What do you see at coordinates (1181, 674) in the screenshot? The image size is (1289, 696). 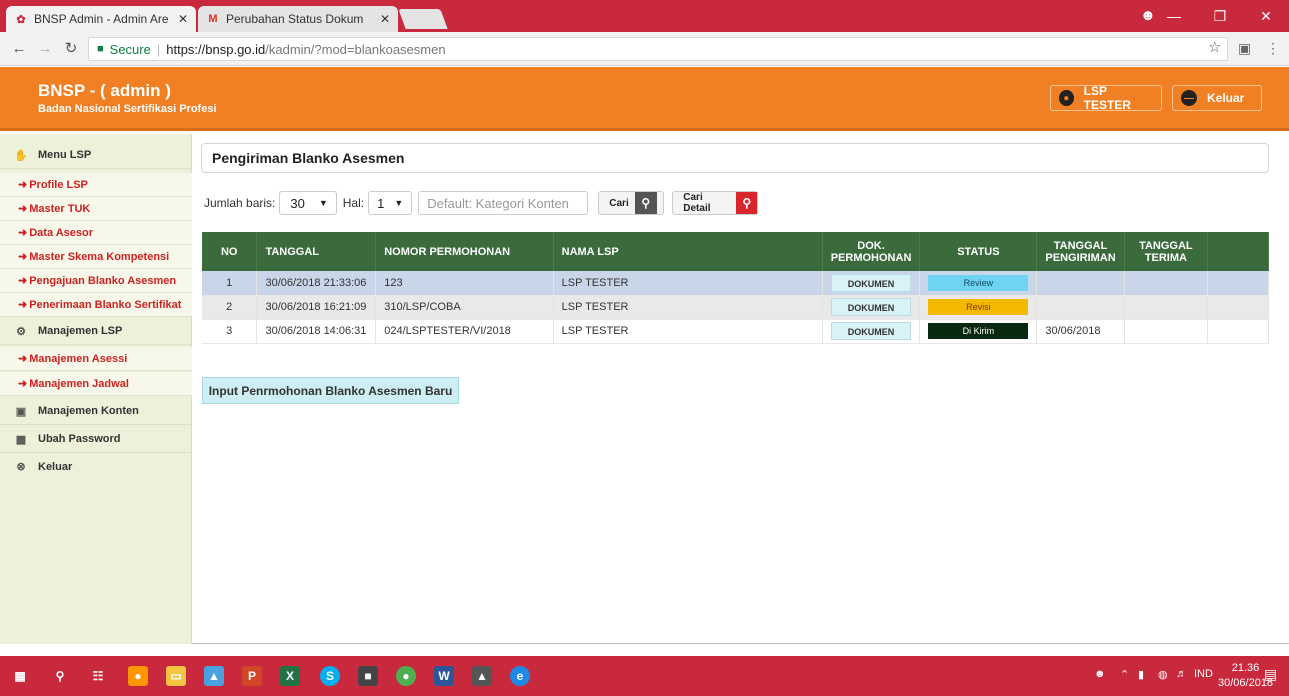 I see `volume-icon: ♬` at bounding box center [1181, 674].